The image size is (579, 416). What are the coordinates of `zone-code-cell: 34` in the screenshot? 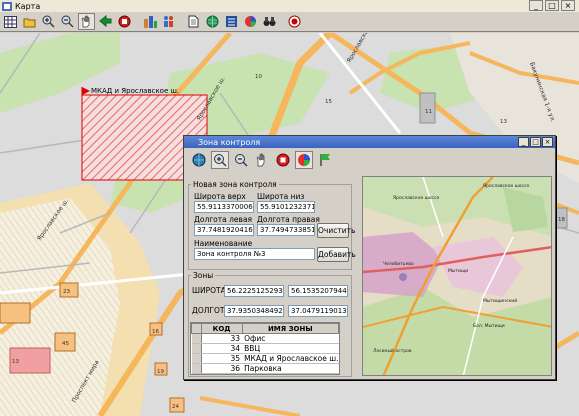 It's located at (222, 348).